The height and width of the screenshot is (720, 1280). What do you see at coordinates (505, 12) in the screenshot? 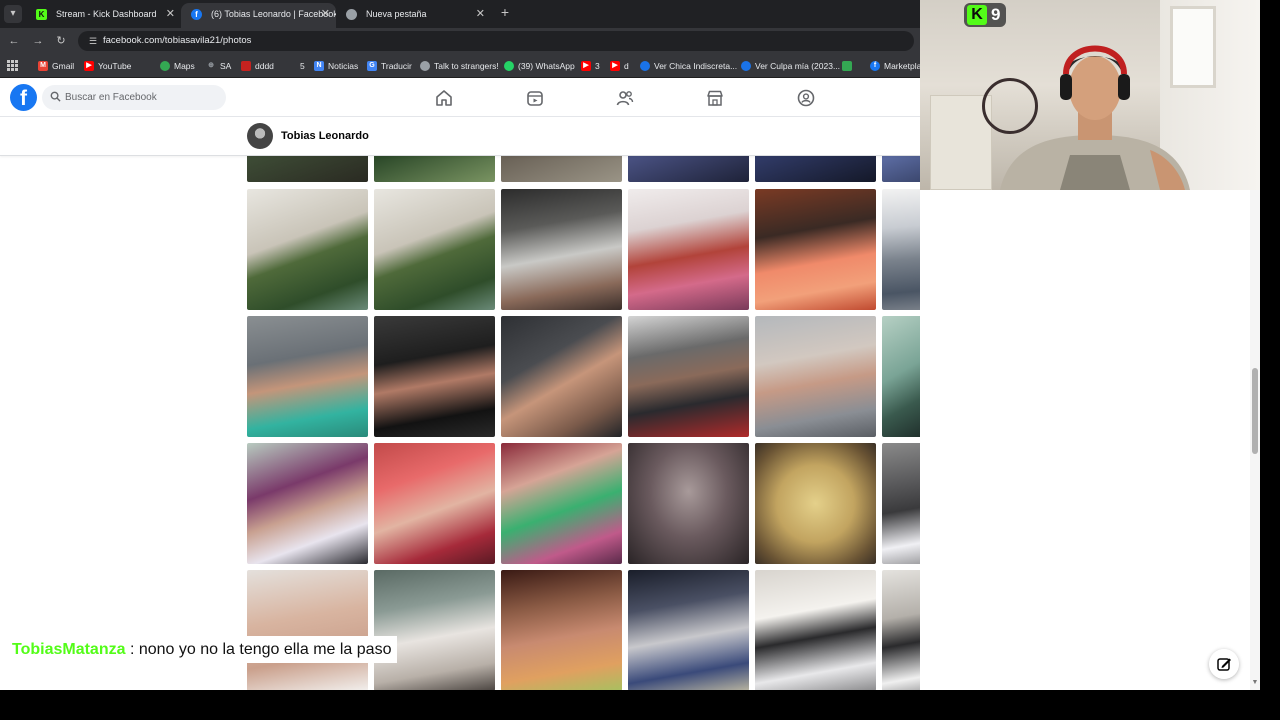
I see `new-tab-button: +` at bounding box center [505, 12].